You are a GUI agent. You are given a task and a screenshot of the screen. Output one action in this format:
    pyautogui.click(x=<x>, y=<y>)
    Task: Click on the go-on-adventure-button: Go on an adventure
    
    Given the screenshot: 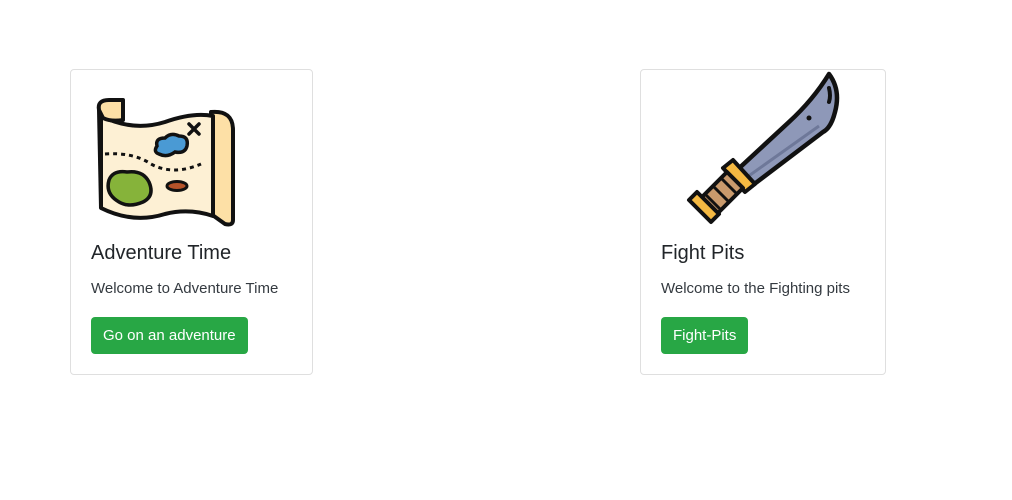 What is the action you would take?
    pyautogui.click(x=169, y=335)
    